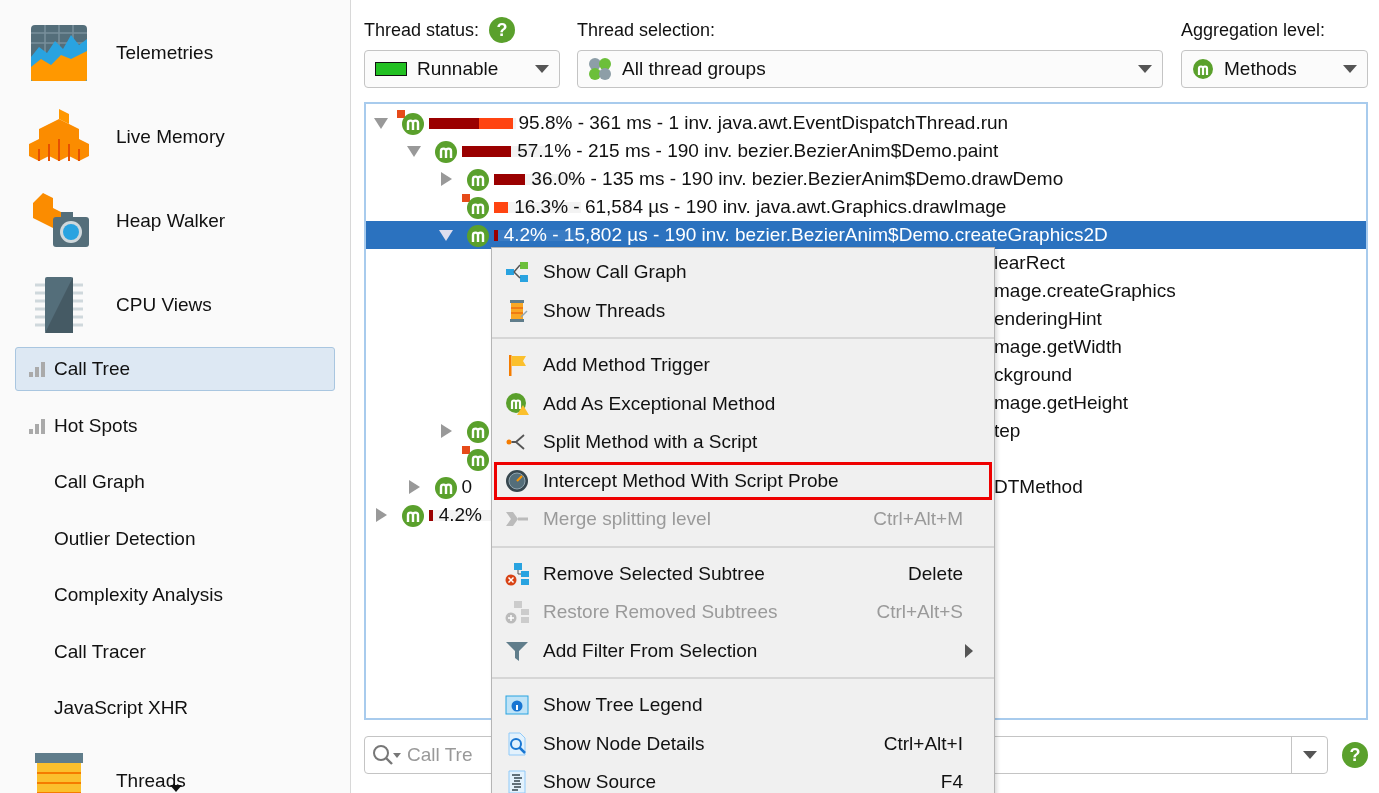 The width and height of the screenshot is (1379, 793). Describe the element at coordinates (1008, 431) in the screenshot. I see `node-text: tep` at that location.